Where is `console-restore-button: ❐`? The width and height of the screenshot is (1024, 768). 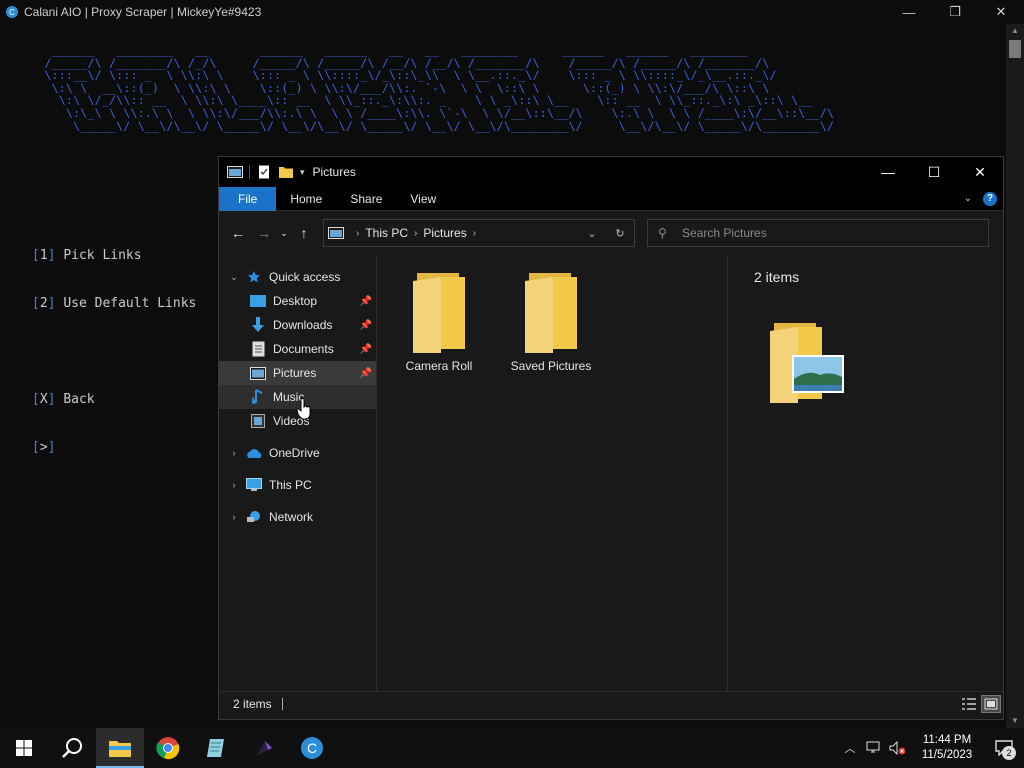
console-restore-button: ❐ is located at coordinates (955, 12).